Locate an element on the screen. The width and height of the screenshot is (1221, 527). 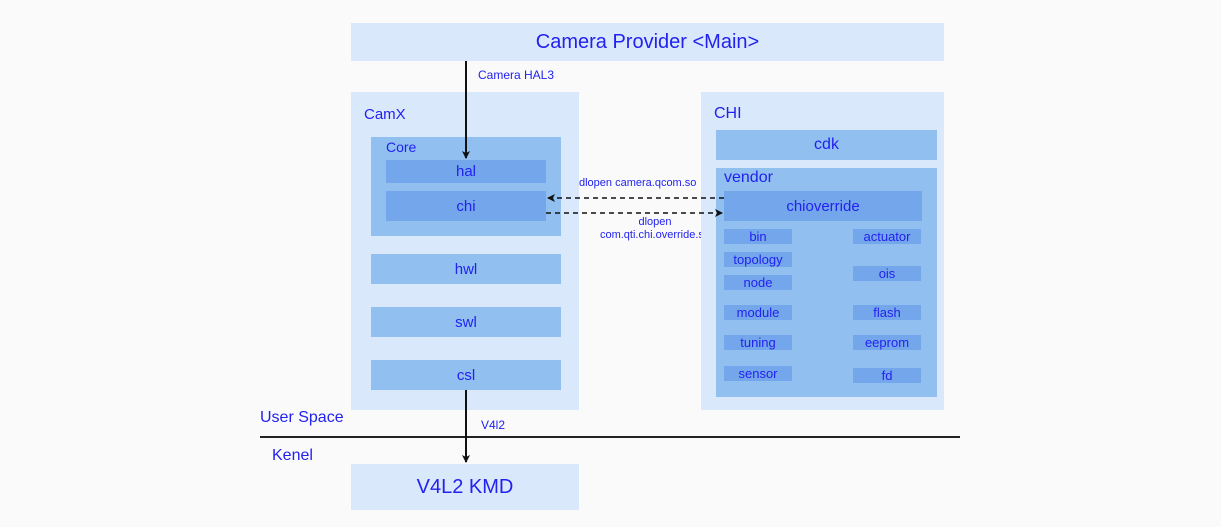
core-hal-box: hal is located at coordinates (466, 171).